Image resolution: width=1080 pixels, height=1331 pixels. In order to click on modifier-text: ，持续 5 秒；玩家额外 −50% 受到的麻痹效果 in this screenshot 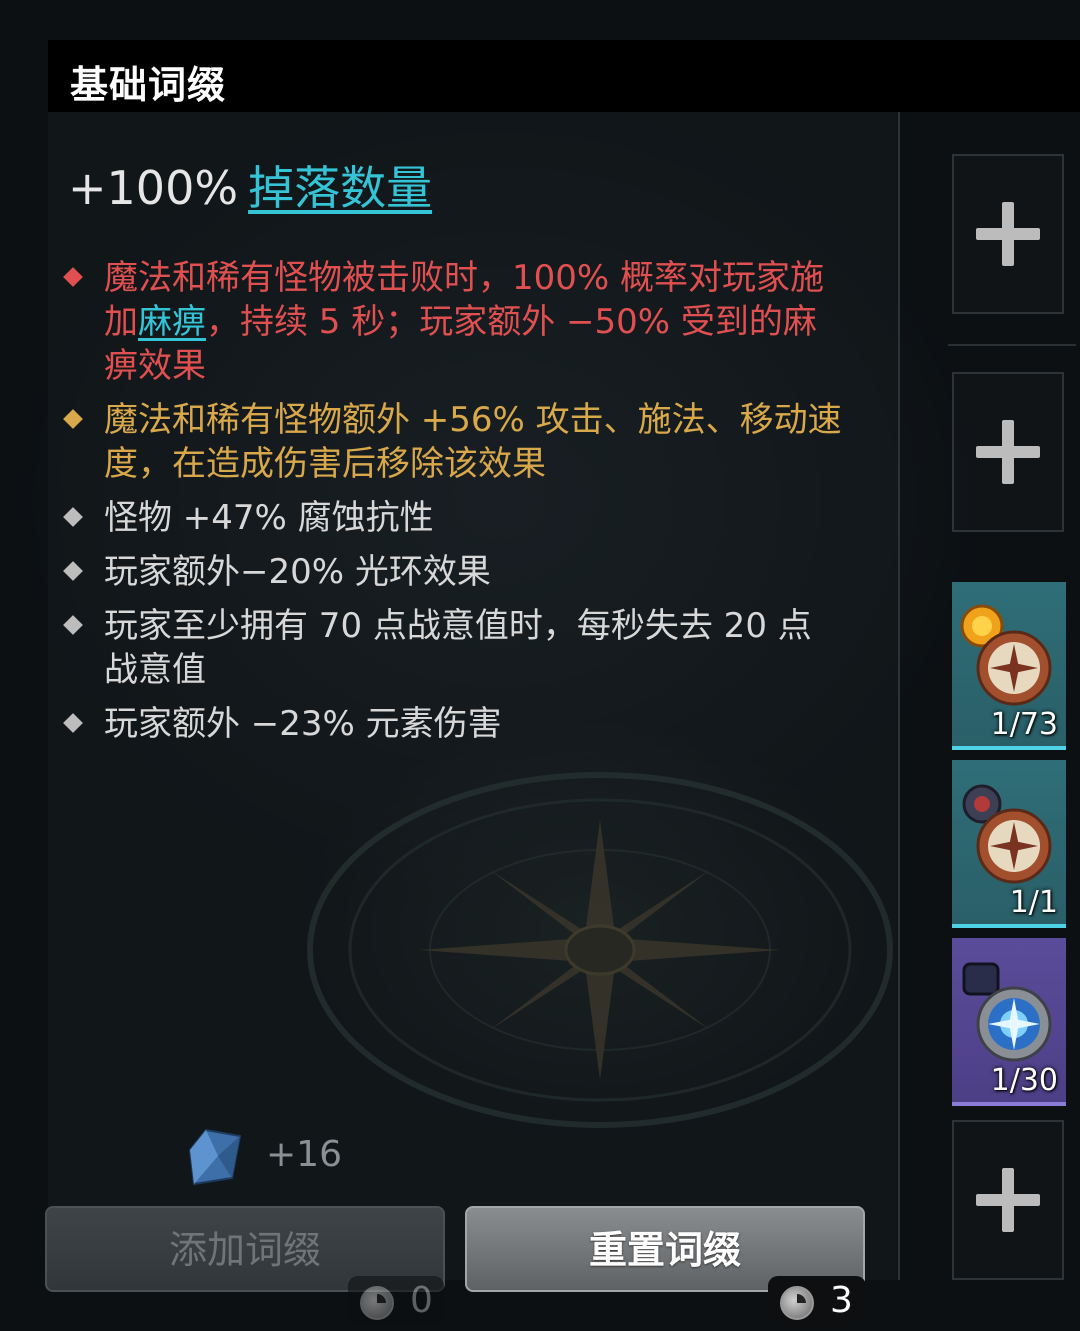, I will do `click(460, 344)`.